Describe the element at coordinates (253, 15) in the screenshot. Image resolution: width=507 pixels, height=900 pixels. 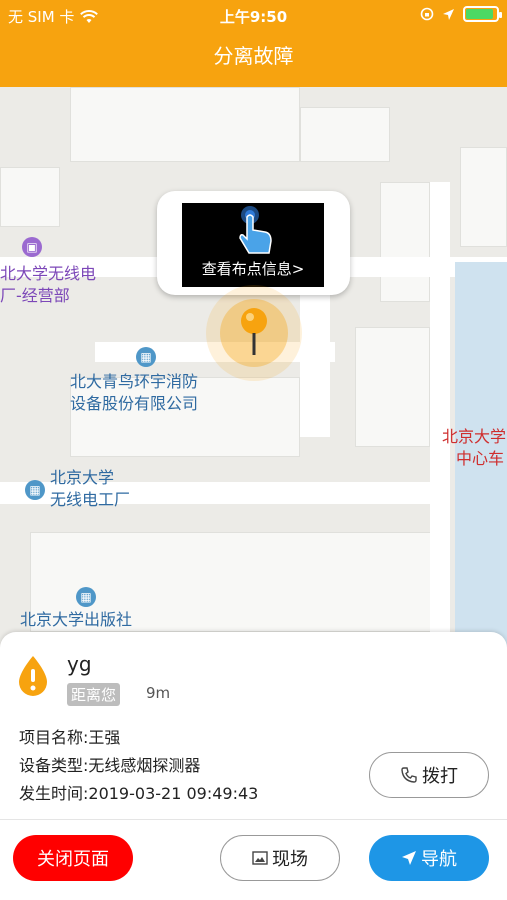
I see `status-bar: 无 SIM 卡 上午9:50` at that location.